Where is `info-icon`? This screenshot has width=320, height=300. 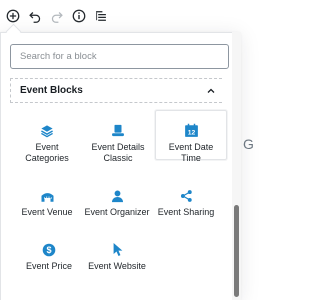
info-icon is located at coordinates (79, 16).